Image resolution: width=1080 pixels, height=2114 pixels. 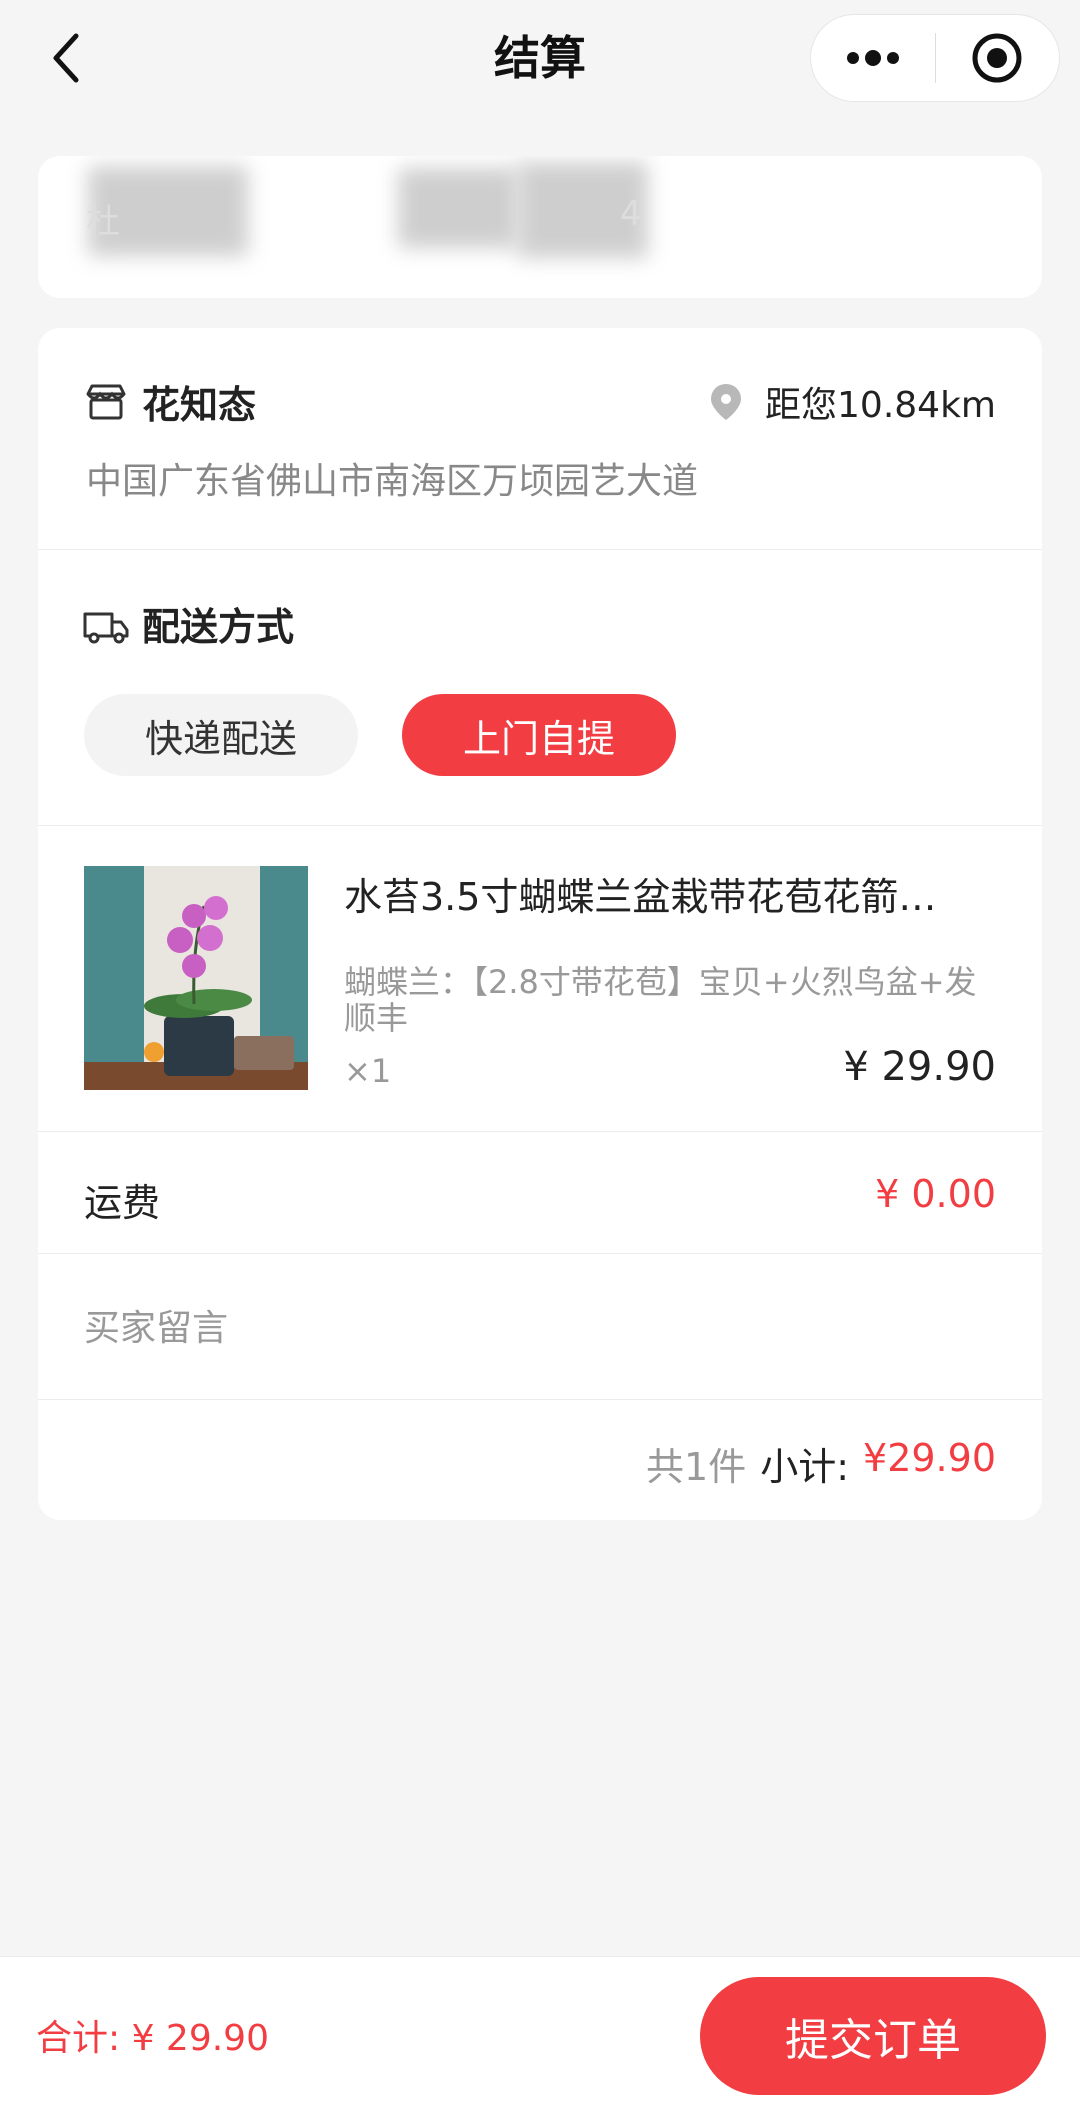 I want to click on store-icon, so click(x=106, y=402).